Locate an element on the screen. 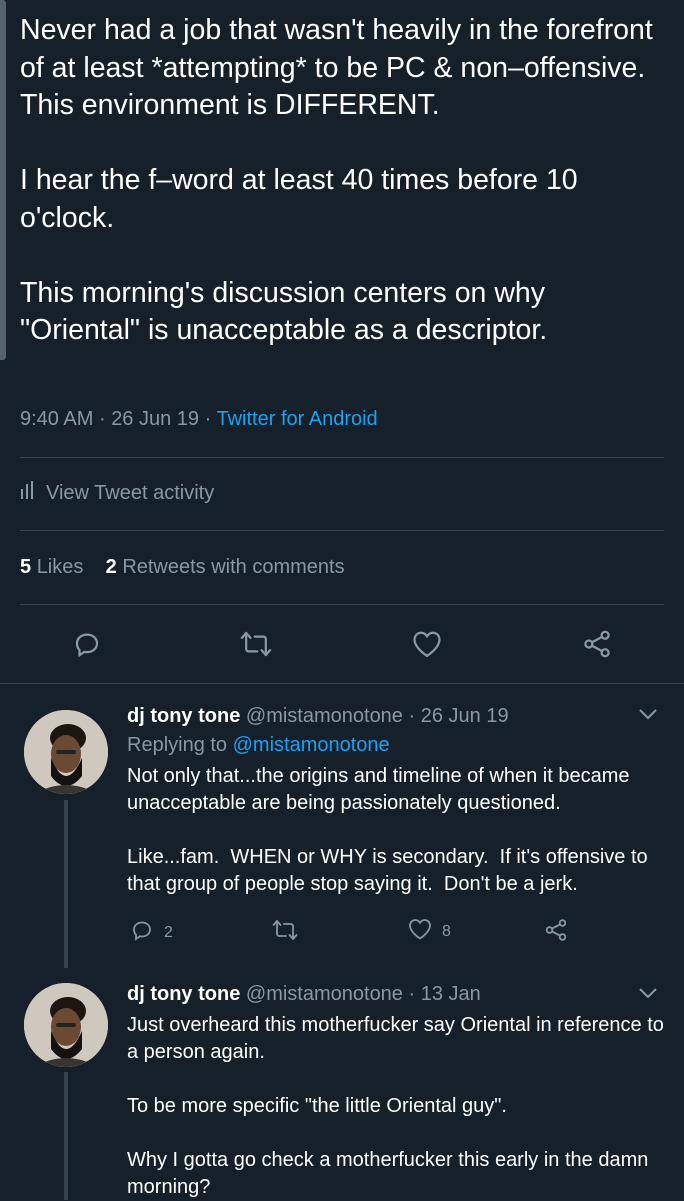  like-count: 8 is located at coordinates (446, 931).